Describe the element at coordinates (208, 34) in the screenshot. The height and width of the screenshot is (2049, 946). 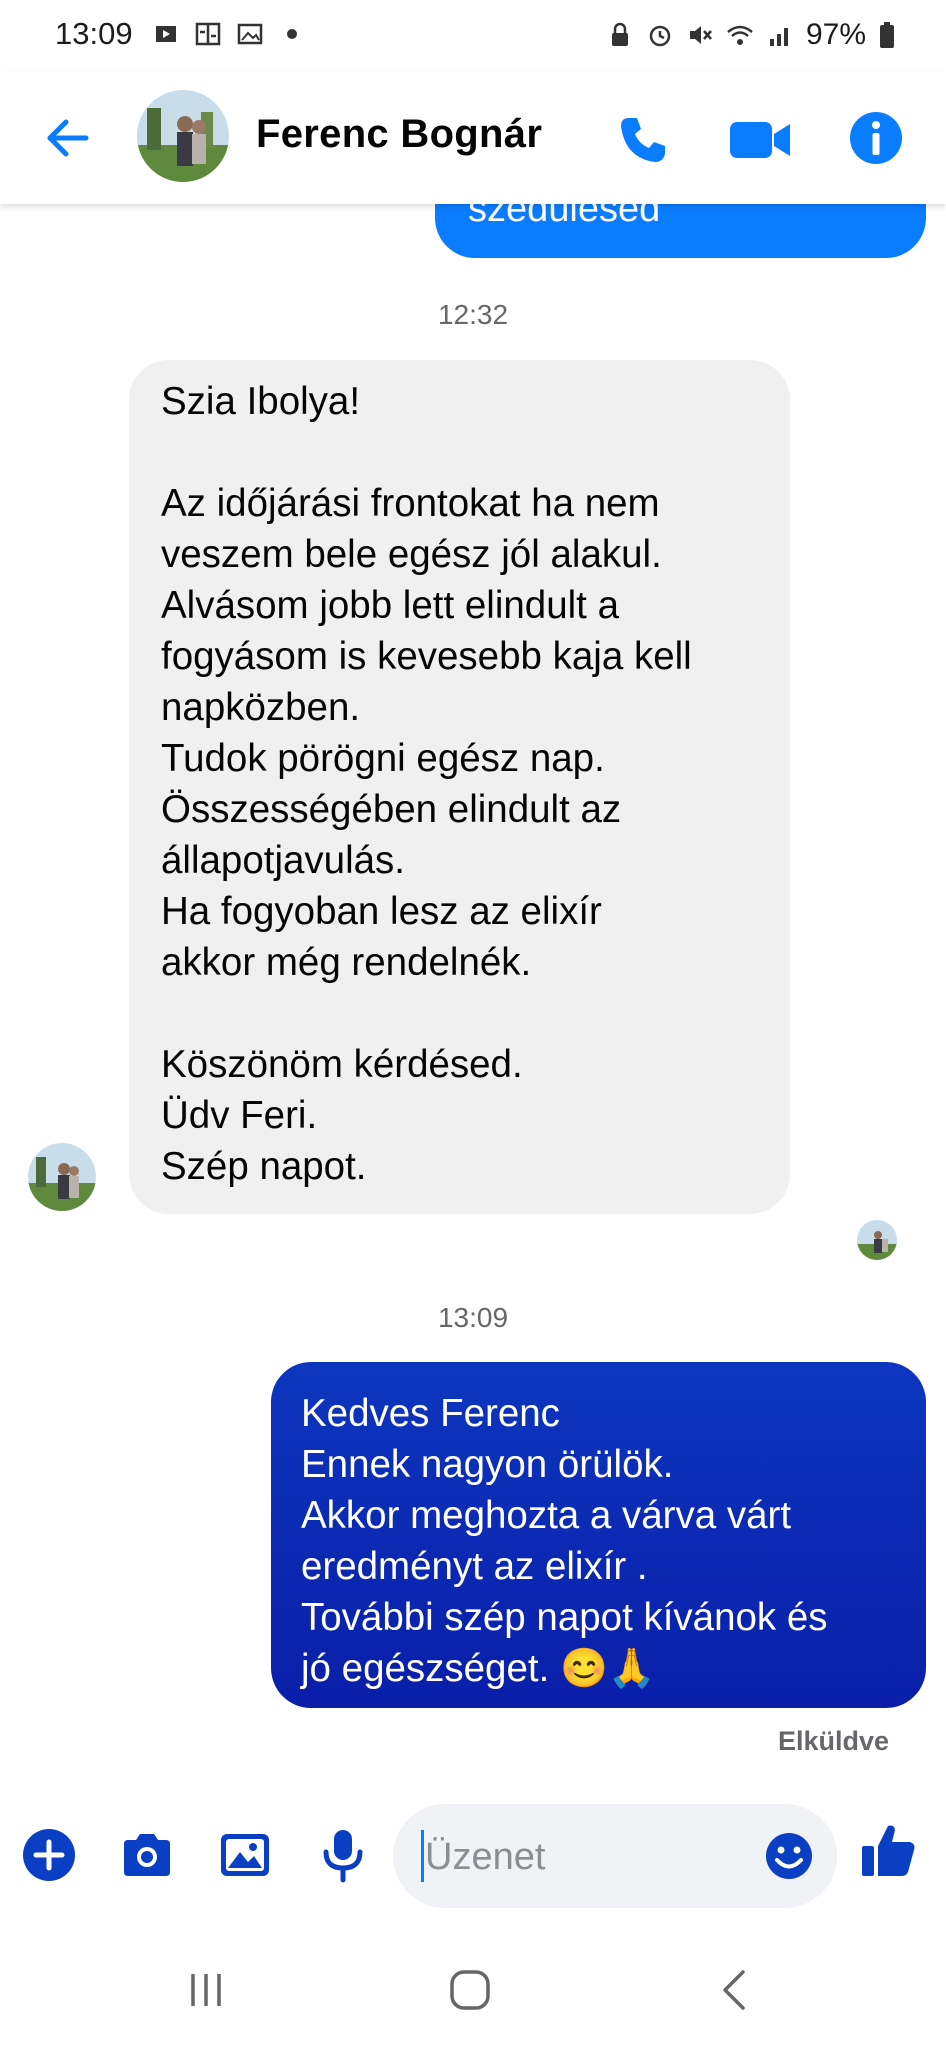
I see `translate-icon` at that location.